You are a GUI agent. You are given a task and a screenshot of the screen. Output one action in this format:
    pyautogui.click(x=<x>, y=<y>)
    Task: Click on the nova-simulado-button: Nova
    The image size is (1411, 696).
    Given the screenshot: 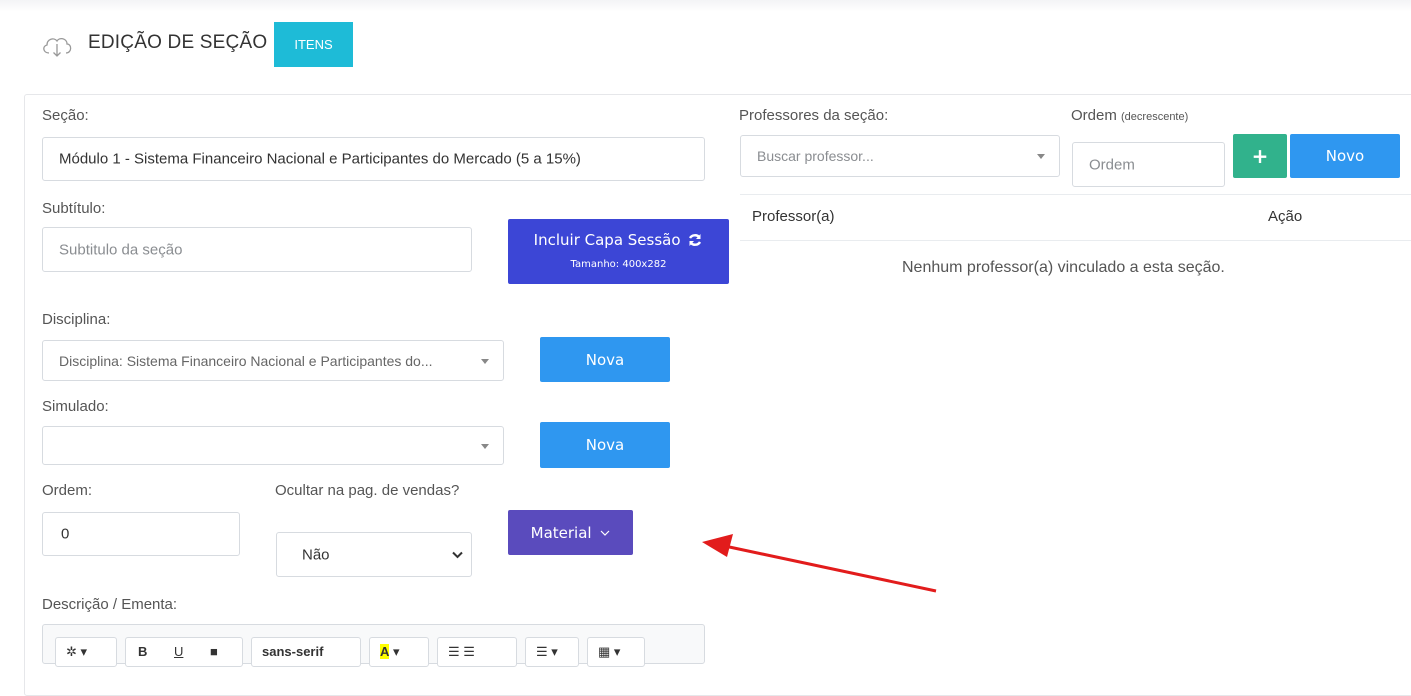 What is the action you would take?
    pyautogui.click(x=605, y=445)
    